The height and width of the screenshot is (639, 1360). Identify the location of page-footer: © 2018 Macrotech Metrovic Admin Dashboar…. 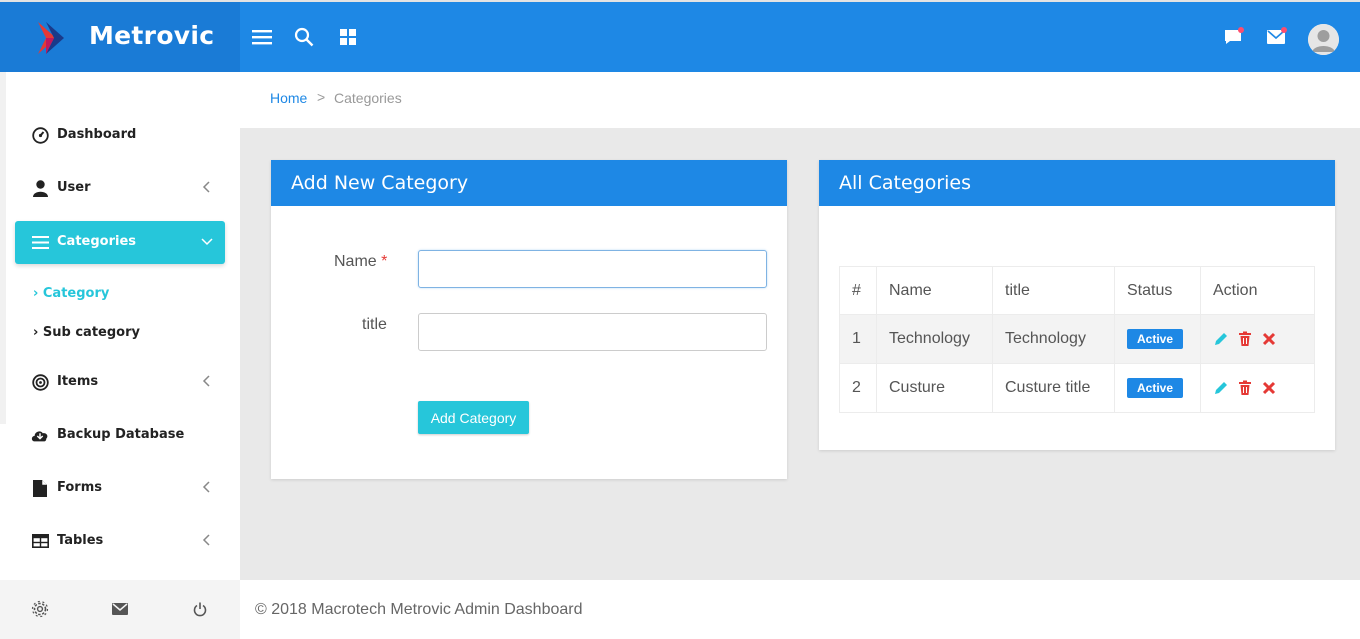
(800, 609).